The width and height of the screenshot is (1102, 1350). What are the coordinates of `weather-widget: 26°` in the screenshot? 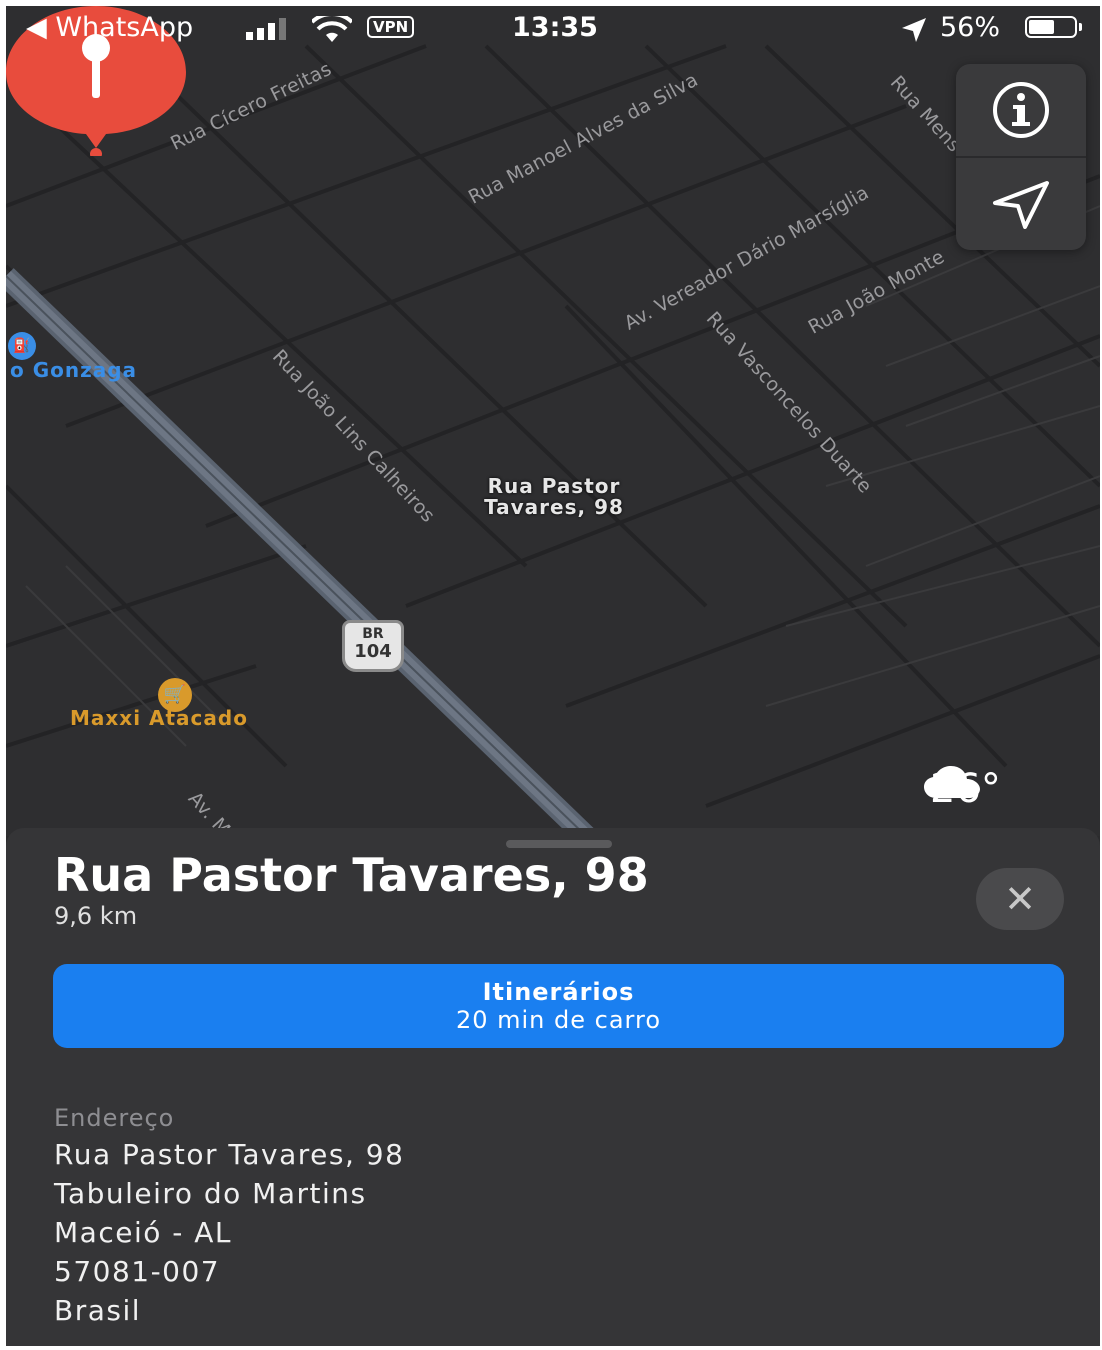 It's located at (962, 789).